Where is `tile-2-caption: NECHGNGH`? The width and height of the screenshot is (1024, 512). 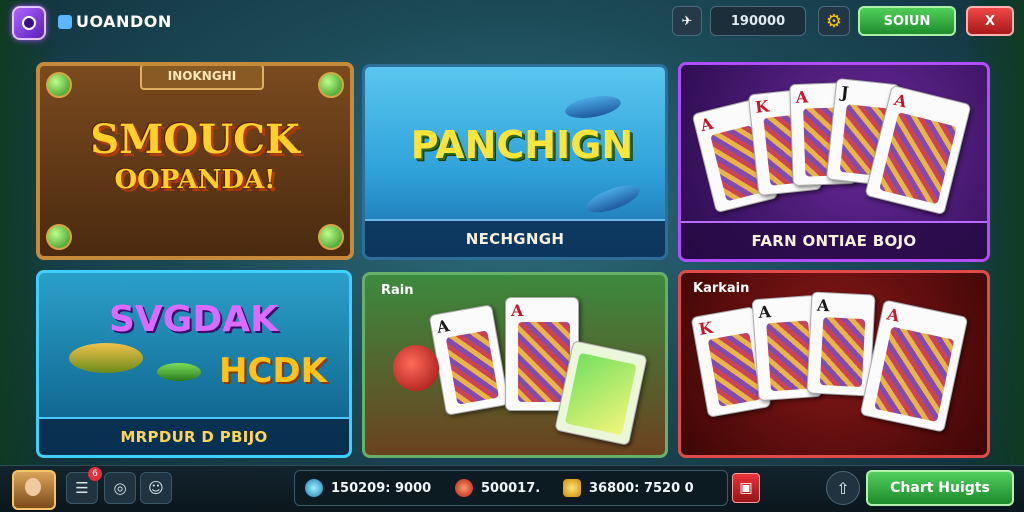
tile-2-caption: NECHGNGH is located at coordinates (515, 238).